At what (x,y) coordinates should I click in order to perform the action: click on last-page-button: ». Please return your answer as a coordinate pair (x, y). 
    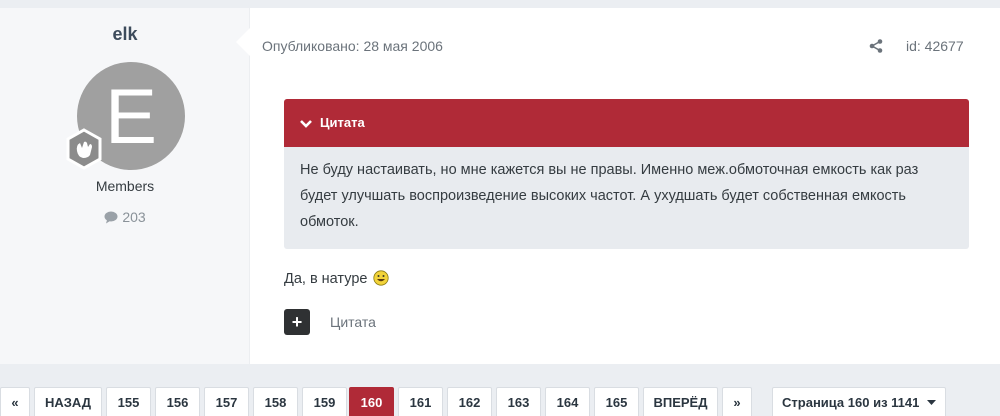
    Looking at the image, I should click on (737, 401).